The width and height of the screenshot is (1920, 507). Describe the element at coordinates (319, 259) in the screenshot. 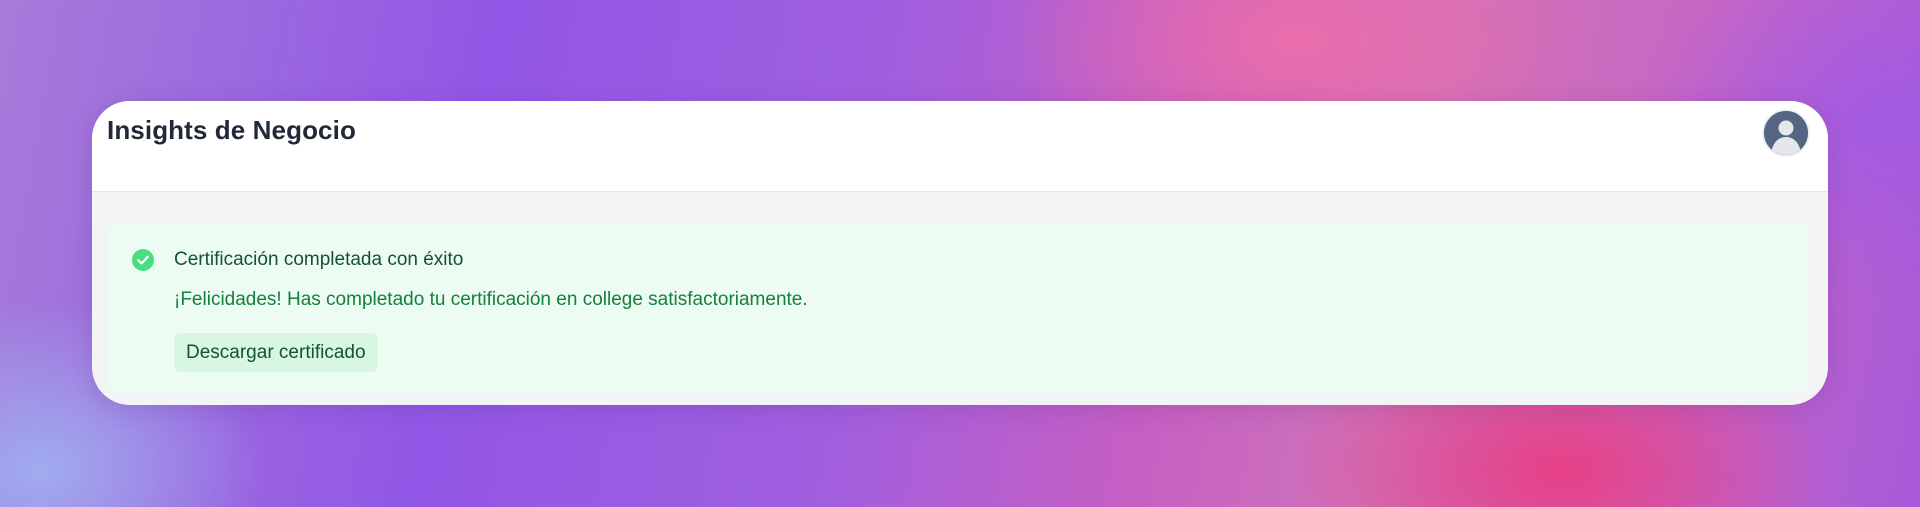

I see `alert-title: Certificación completada con éxito` at that location.